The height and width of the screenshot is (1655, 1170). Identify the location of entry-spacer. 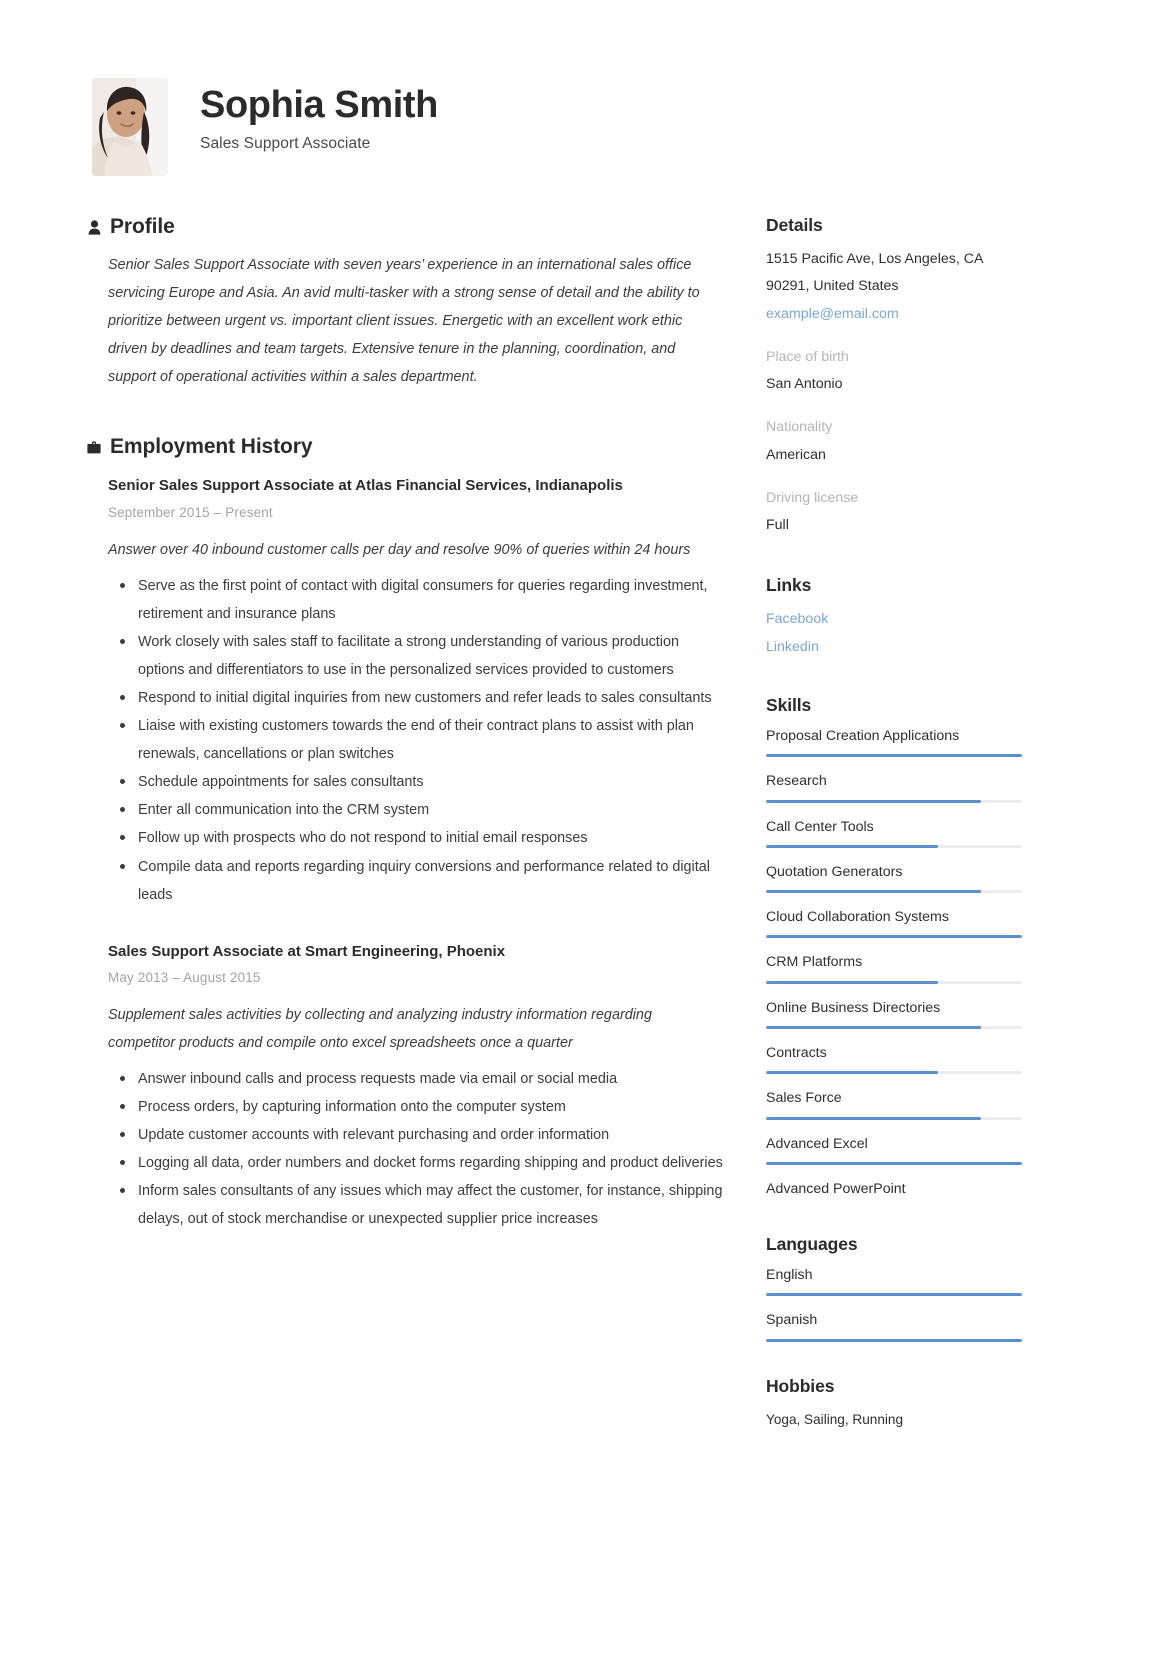
(412, 923).